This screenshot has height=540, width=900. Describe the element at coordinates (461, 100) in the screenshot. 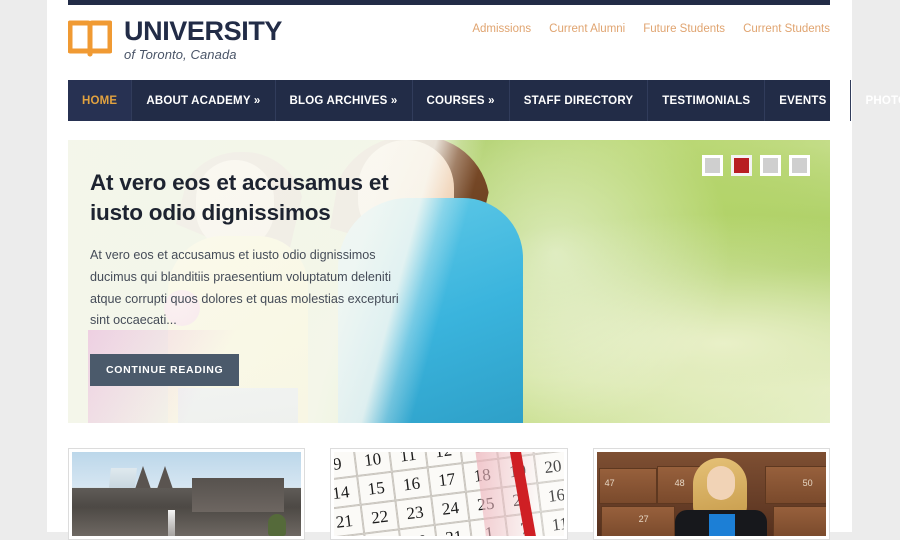

I see `nav-item-courses: COURSES »` at that location.